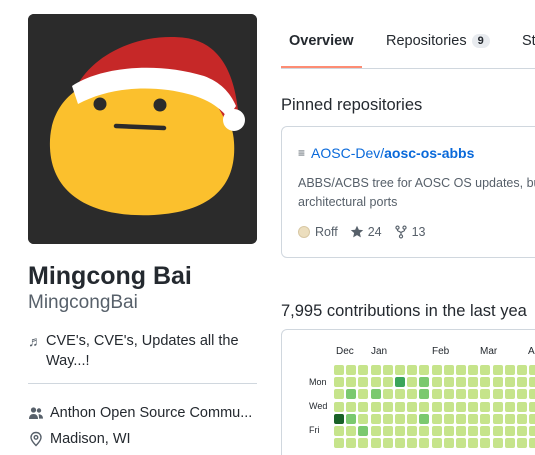 Image resolution: width=535 pixels, height=455 pixels. I want to click on tab-overview: Overview, so click(321, 41).